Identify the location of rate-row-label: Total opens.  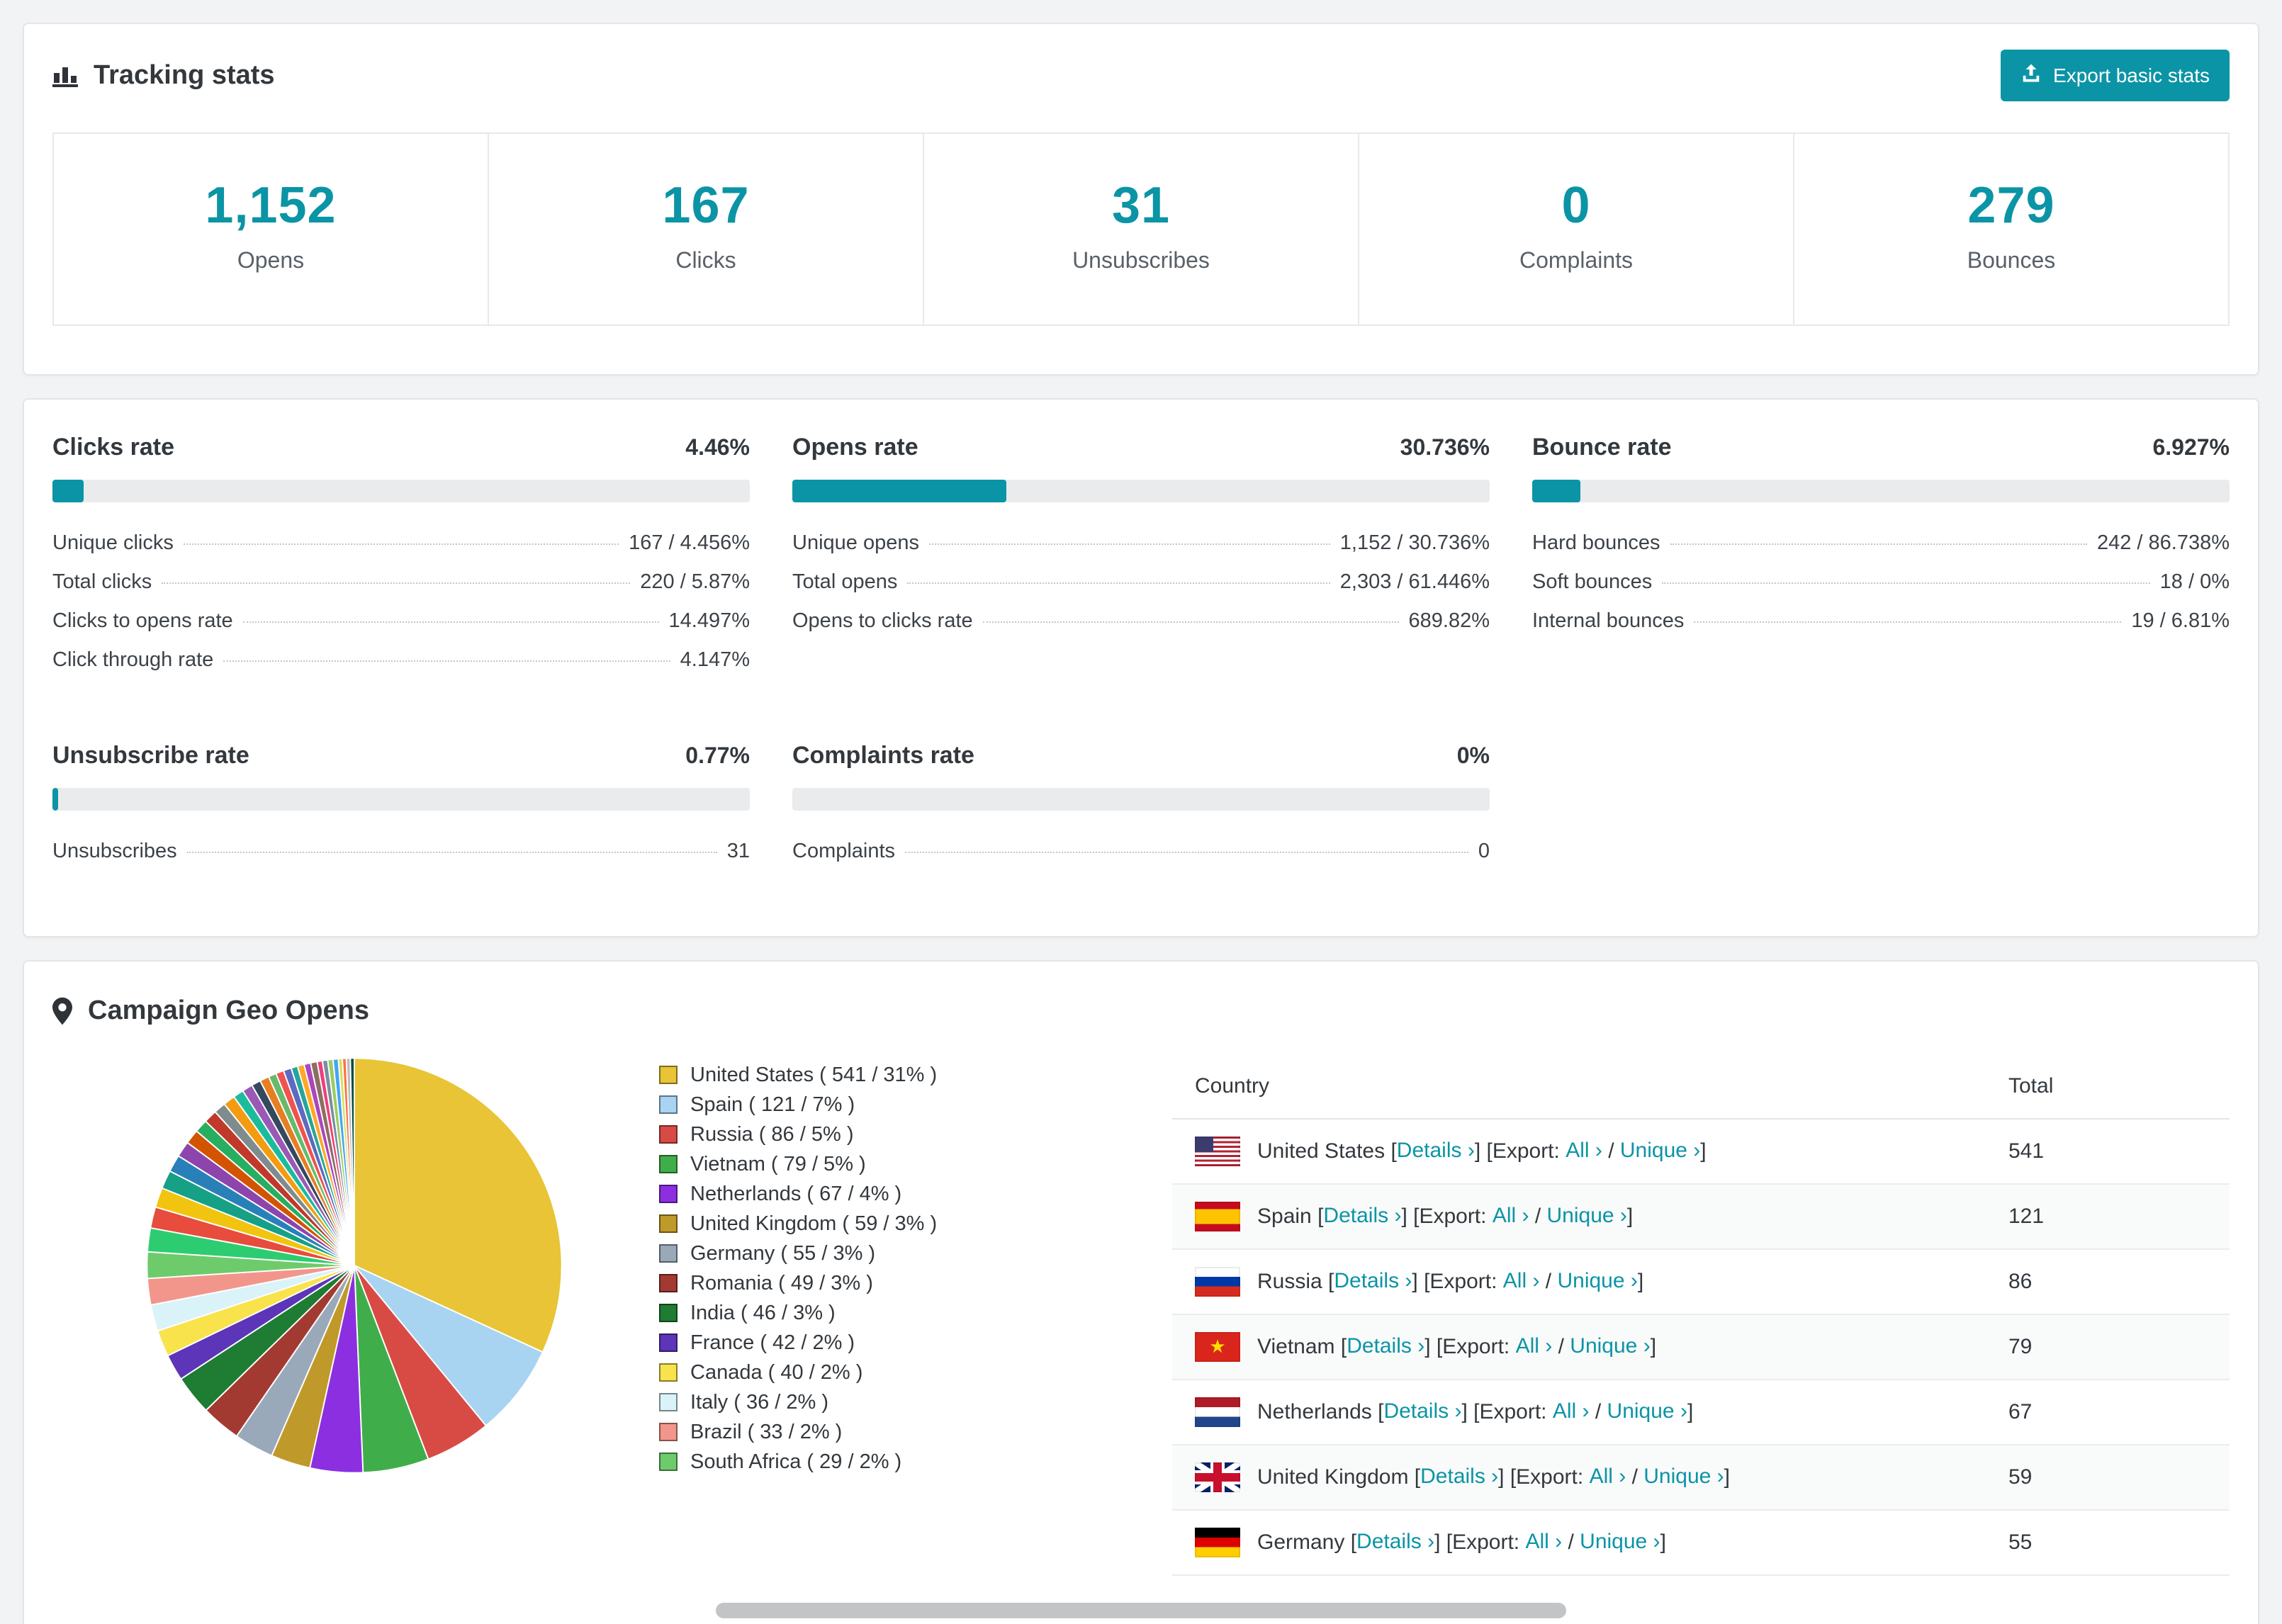
(845, 582).